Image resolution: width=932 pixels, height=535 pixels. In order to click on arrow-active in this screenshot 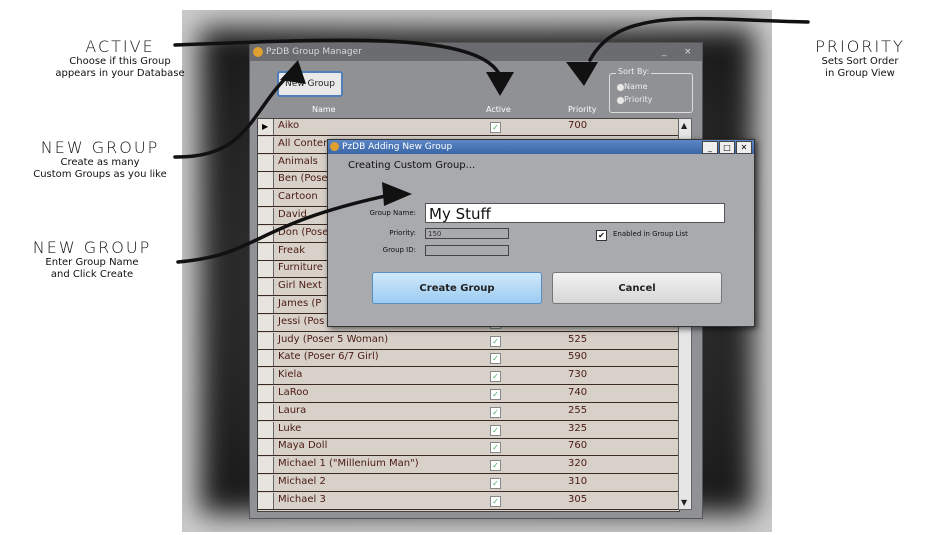, I will do `click(336, 56)`.